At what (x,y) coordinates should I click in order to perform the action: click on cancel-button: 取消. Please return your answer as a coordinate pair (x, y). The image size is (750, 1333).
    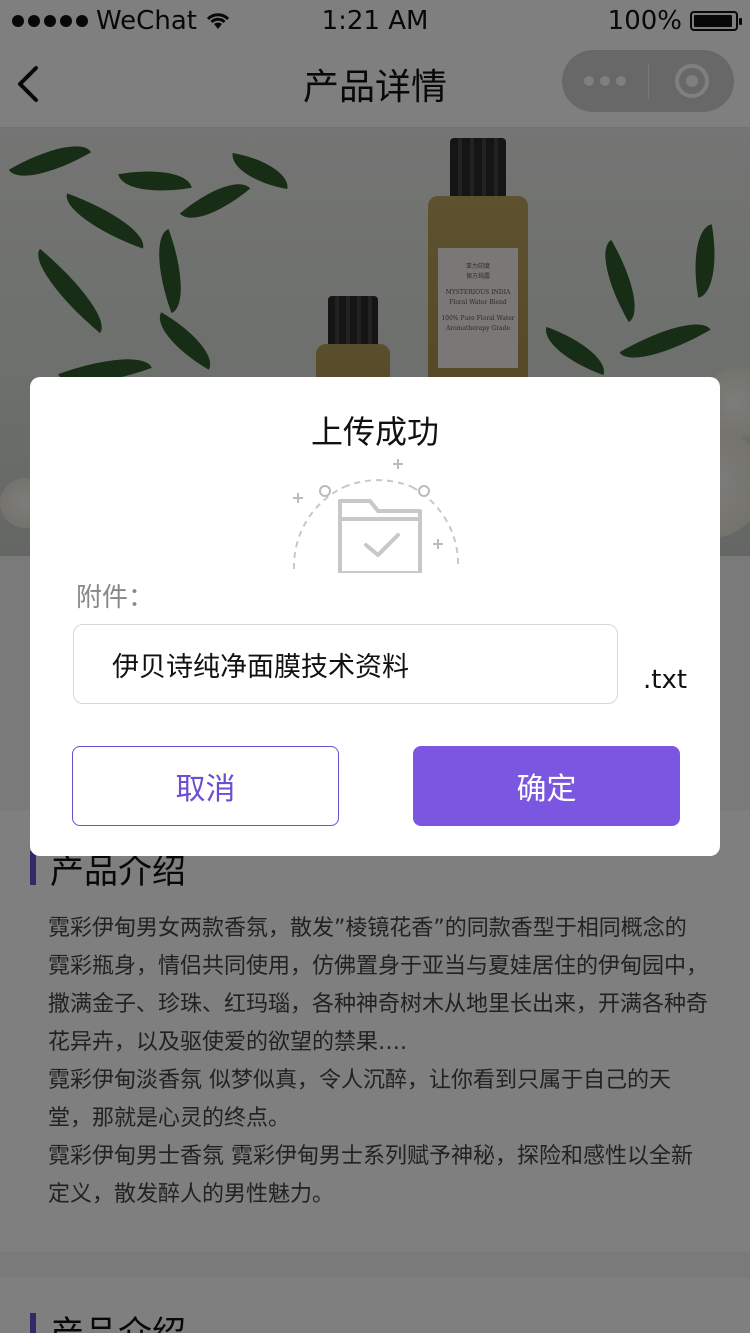
    Looking at the image, I should click on (205, 786).